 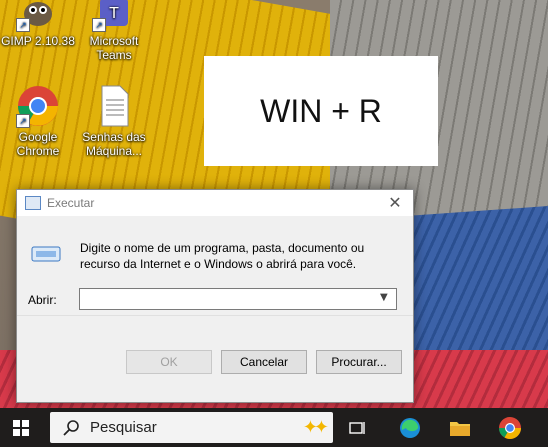 I want to click on dialog-title: Executar, so click(x=71, y=203).